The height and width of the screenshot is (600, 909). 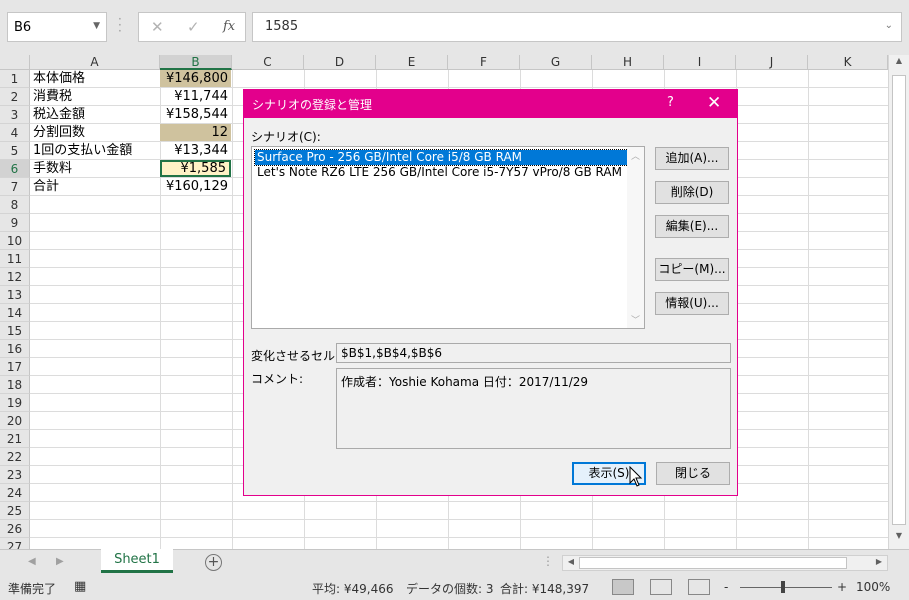 What do you see at coordinates (46, 187) in the screenshot?
I see `cell-a7: 合計` at bounding box center [46, 187].